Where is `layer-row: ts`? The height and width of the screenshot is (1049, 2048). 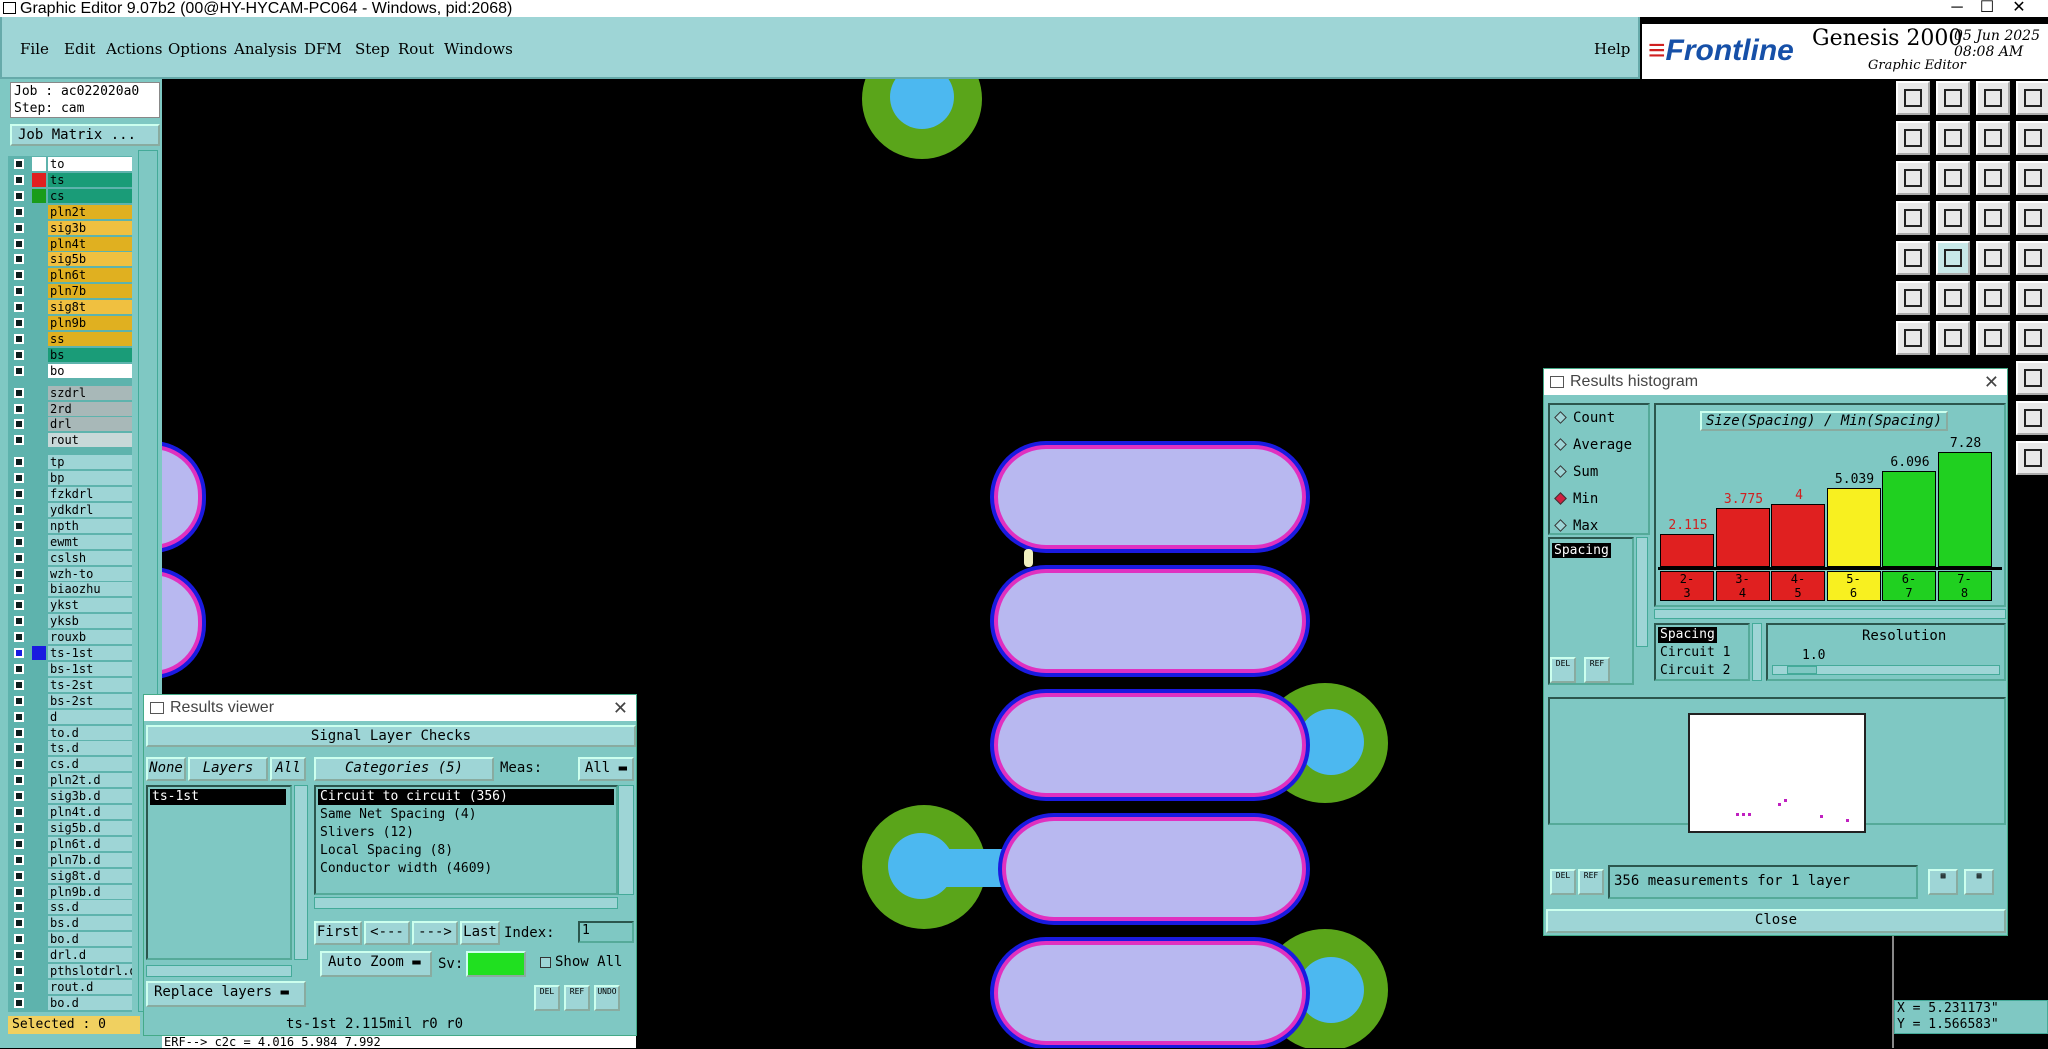 layer-row: ts is located at coordinates (70, 179).